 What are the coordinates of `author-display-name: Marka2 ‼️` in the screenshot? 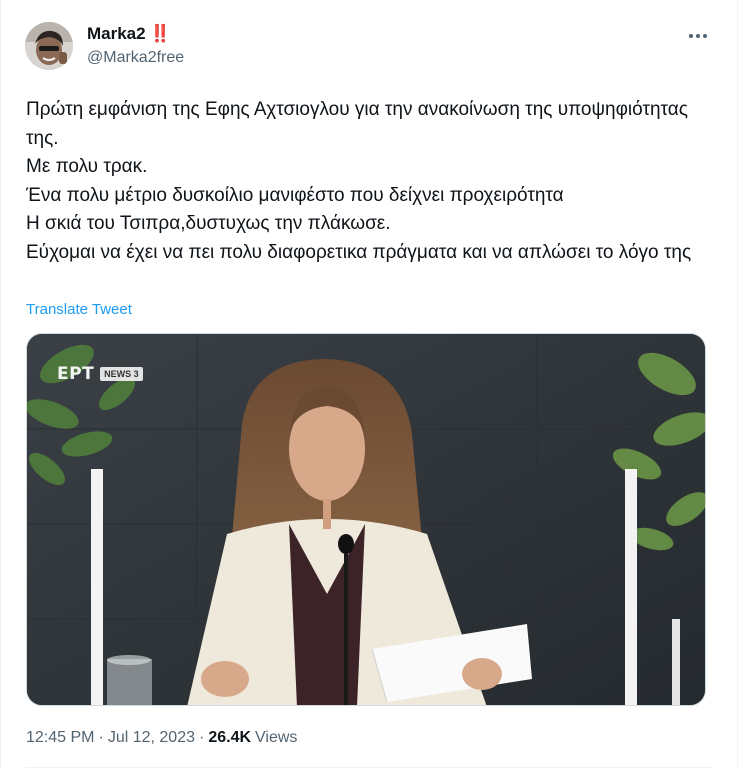 It's located at (135, 34).